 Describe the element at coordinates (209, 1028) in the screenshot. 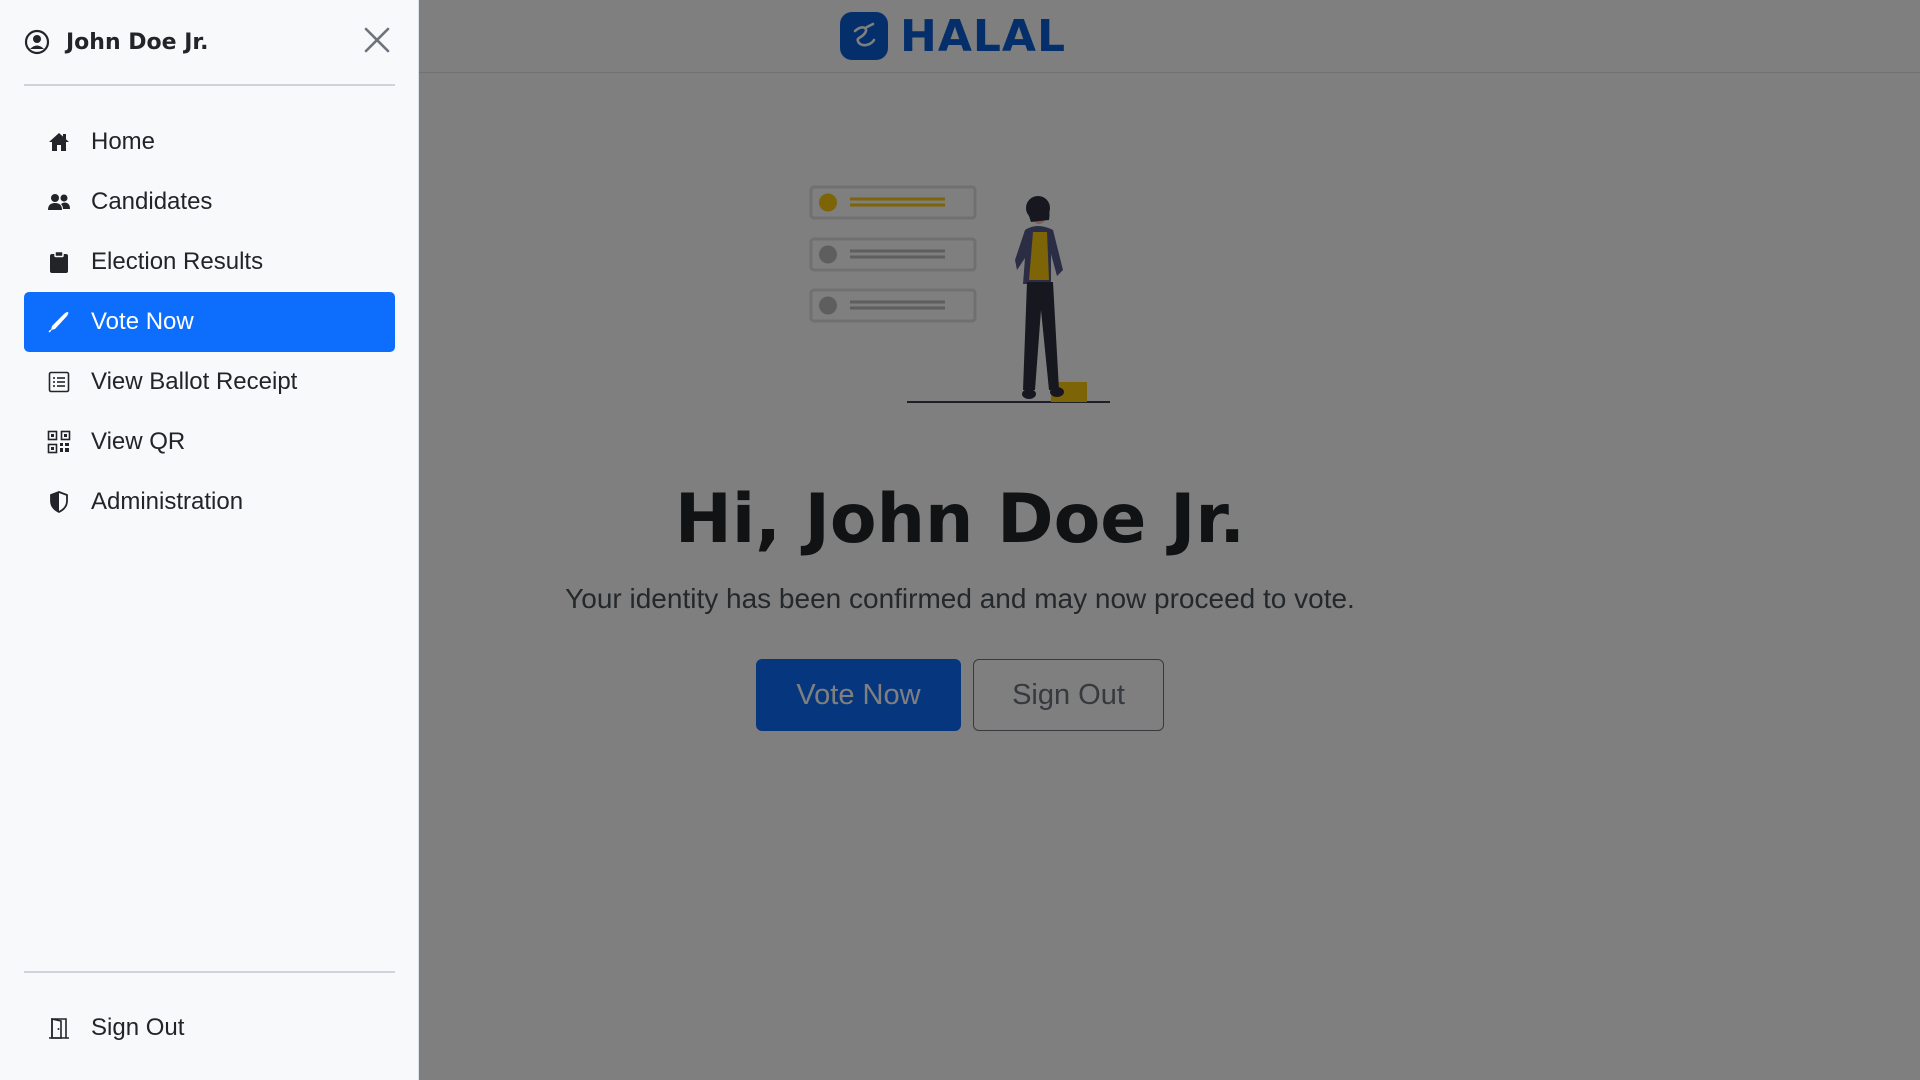

I see `sidebar-sign-out-button: Sign Out` at that location.